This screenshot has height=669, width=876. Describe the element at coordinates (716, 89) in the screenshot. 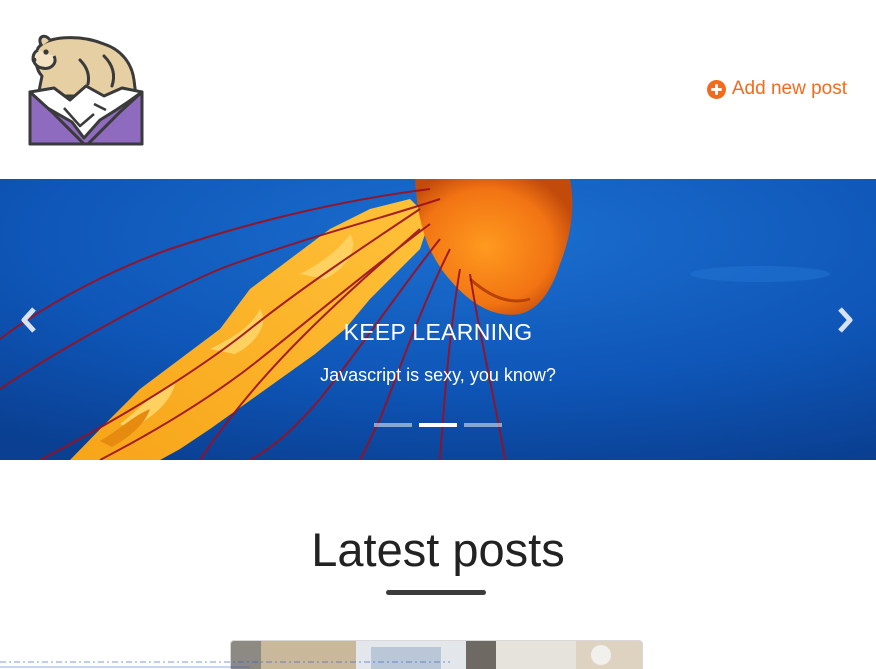

I see `plus-circle-icon` at that location.